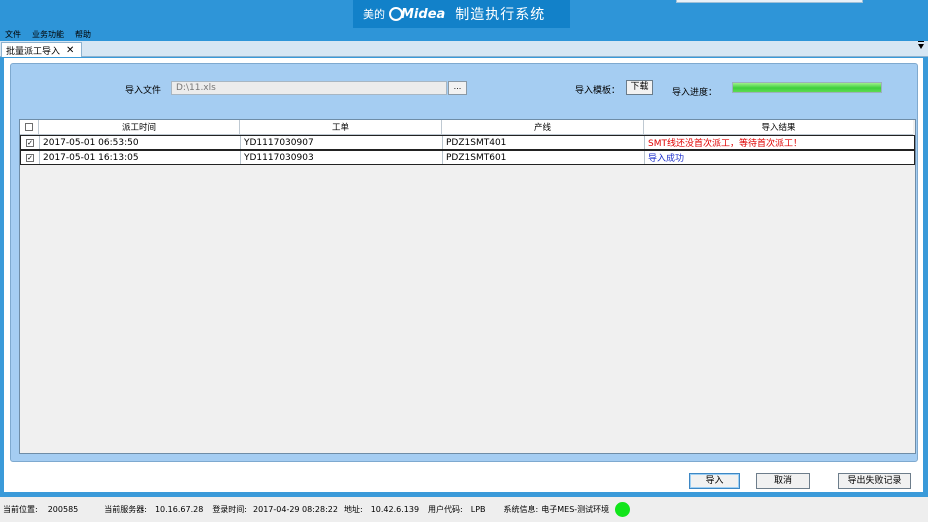 The width and height of the screenshot is (928, 522). I want to click on brand-banner: 美的 Midea 制造执行系统, so click(461, 14).